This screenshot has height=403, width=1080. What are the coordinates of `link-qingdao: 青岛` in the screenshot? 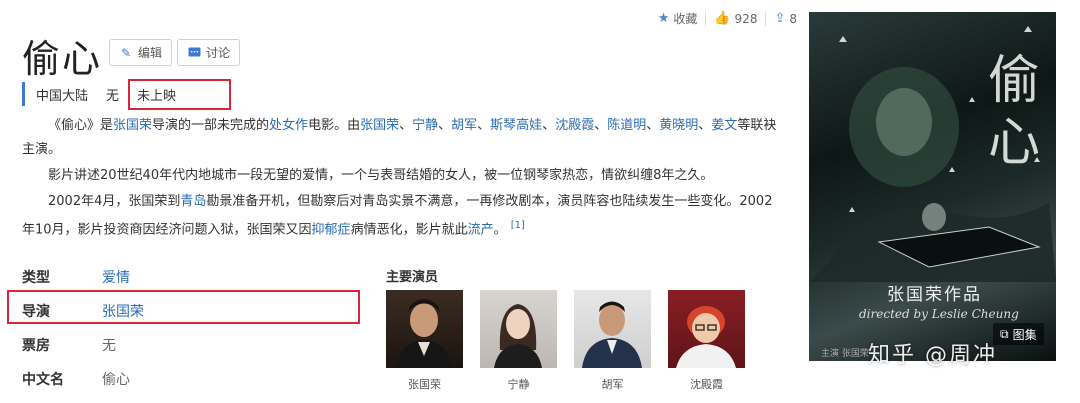 It's located at (193, 201).